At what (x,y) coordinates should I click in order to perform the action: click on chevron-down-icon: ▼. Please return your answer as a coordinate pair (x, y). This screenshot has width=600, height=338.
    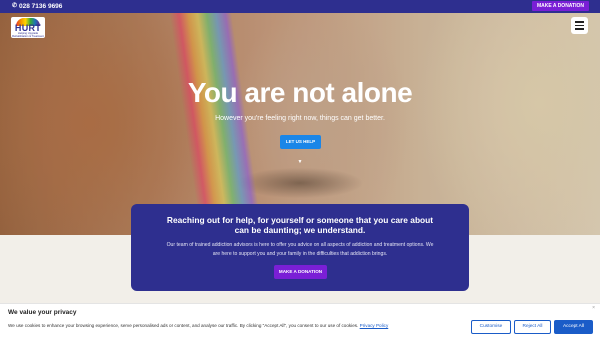
    Looking at the image, I should click on (300, 162).